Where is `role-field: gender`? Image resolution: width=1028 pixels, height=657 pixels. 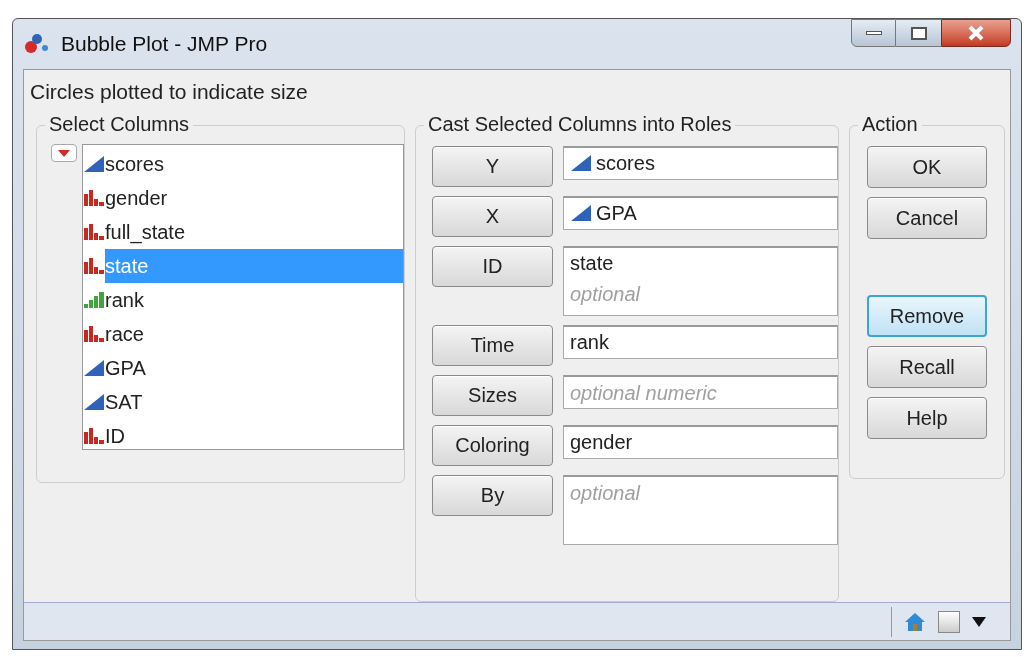
role-field: gender is located at coordinates (700, 442).